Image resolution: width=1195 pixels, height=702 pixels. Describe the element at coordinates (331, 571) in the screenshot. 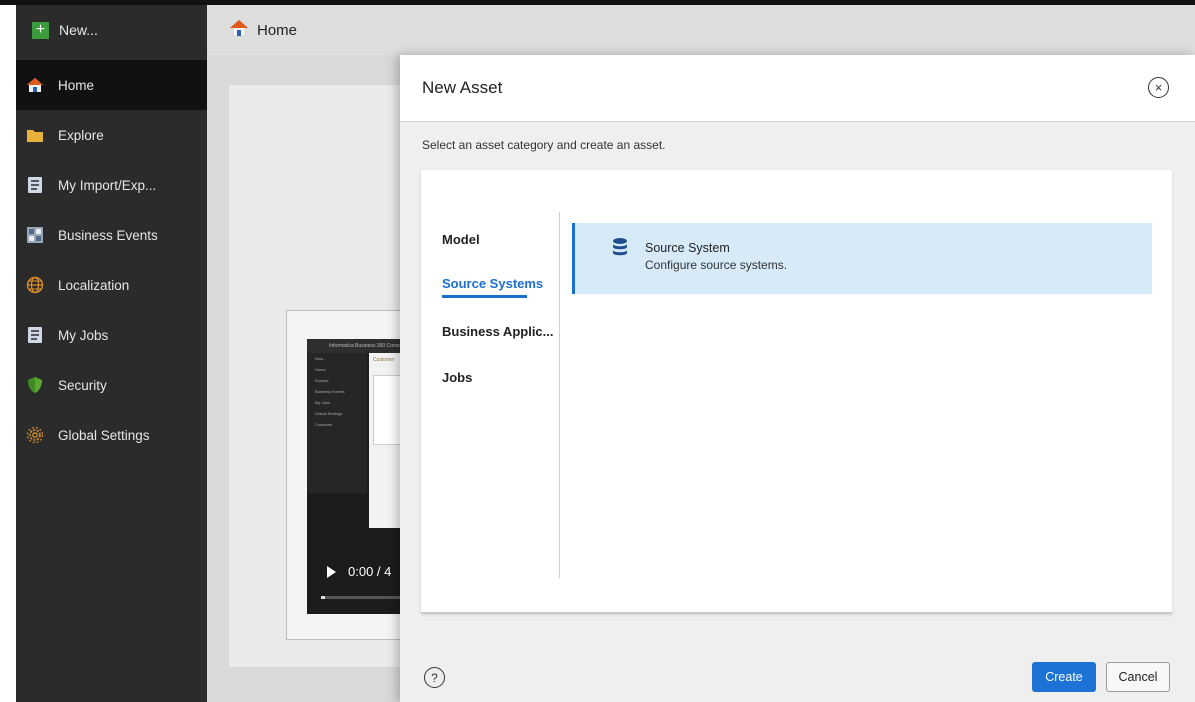

I see `play-icon` at that location.